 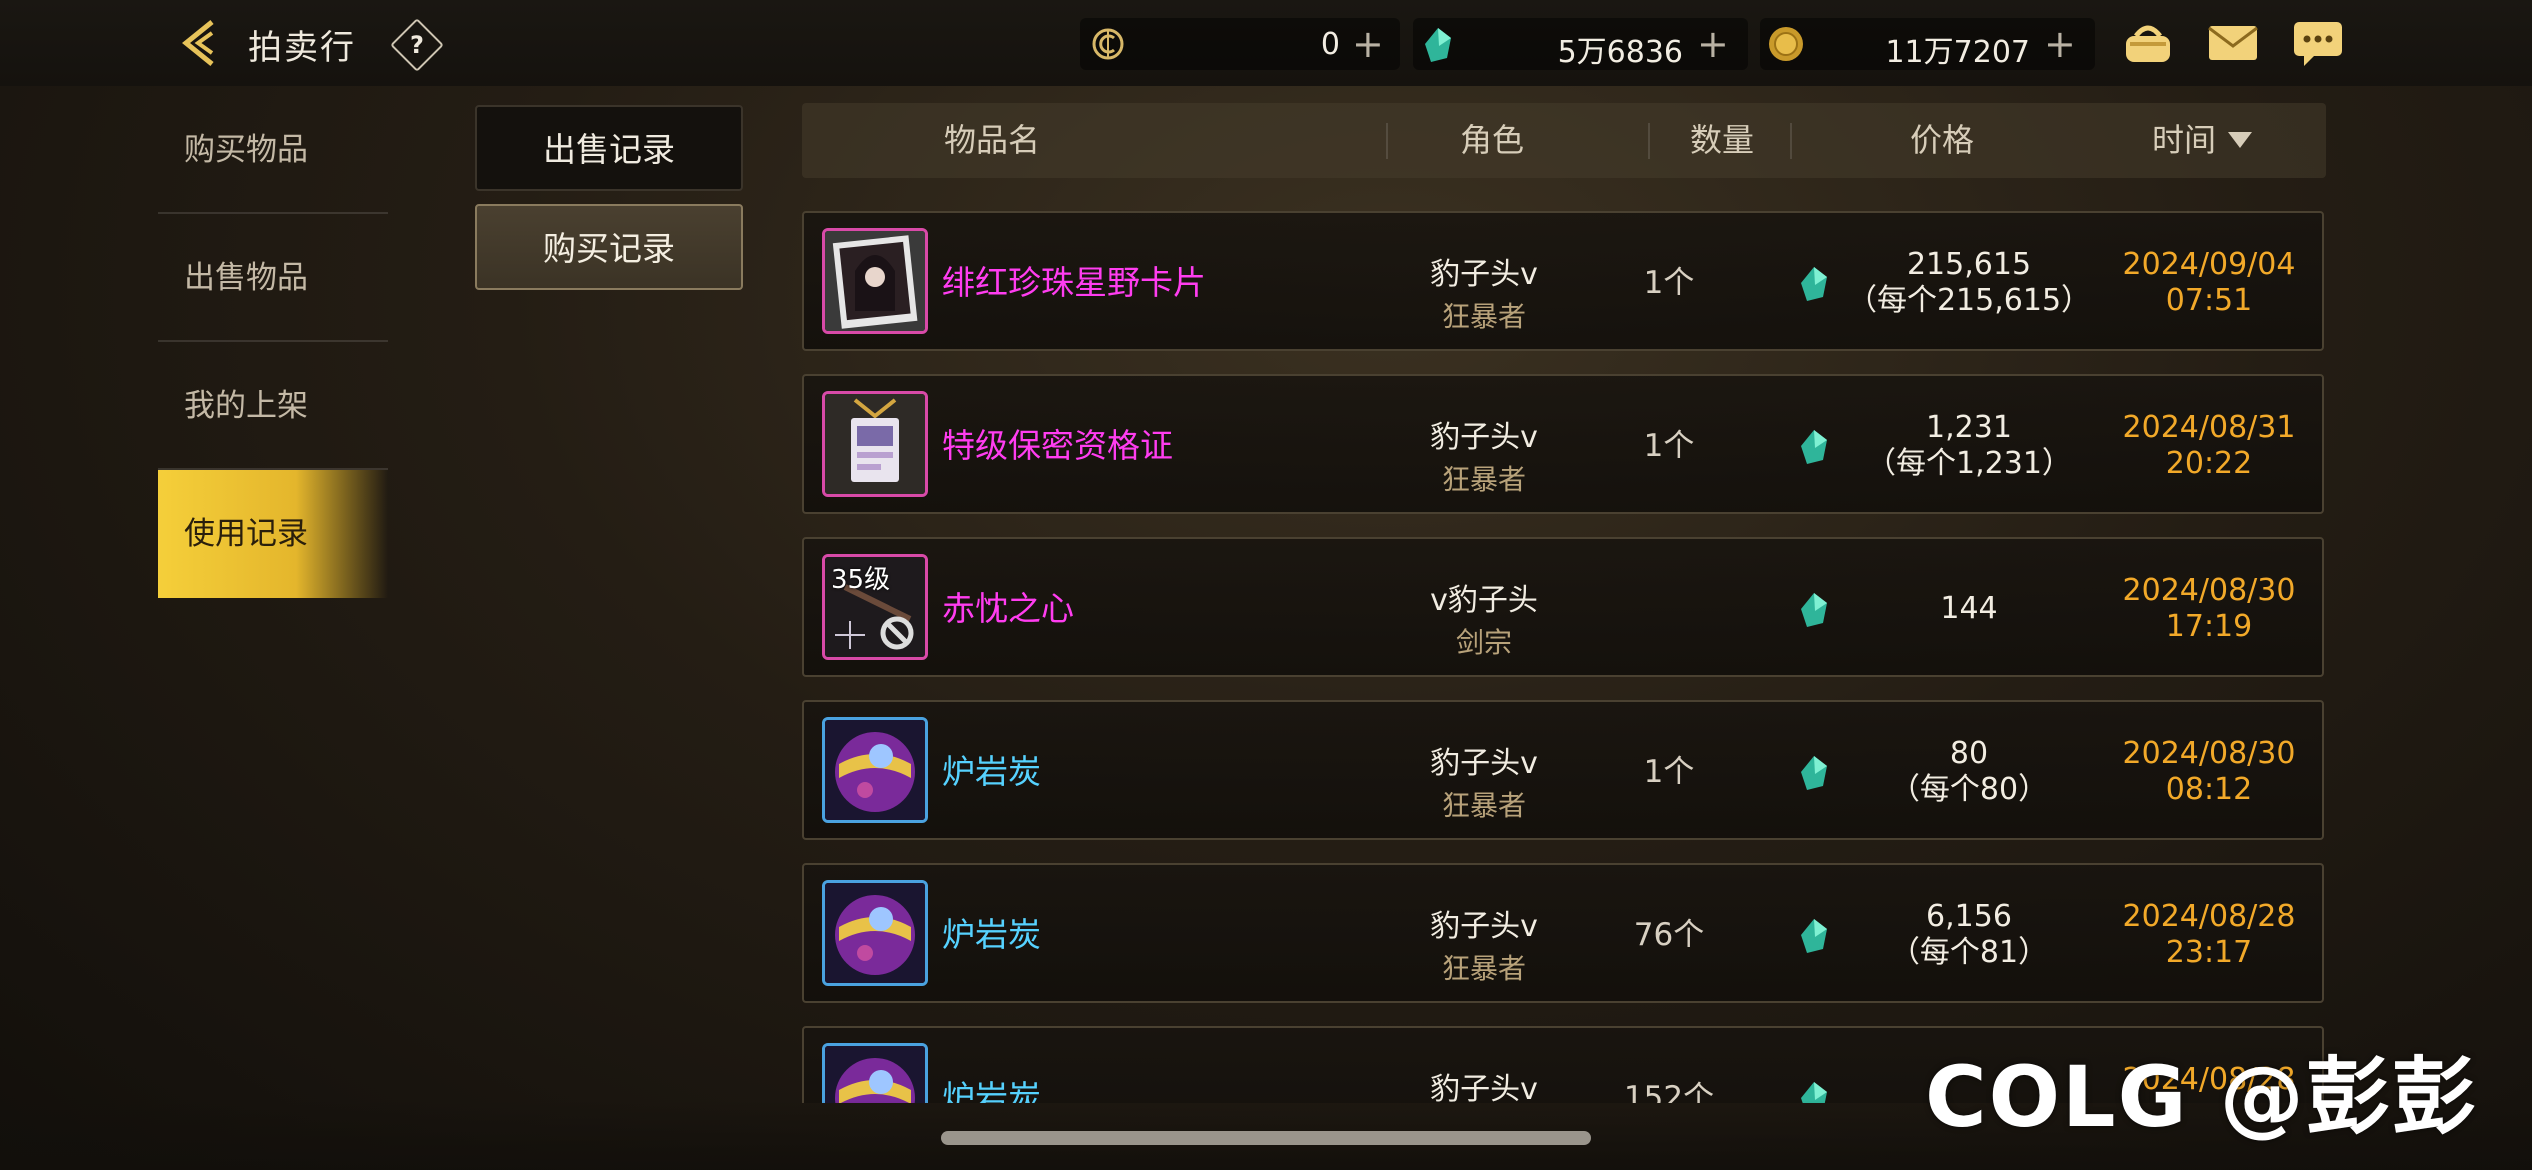 What do you see at coordinates (1969, 463) in the screenshot?
I see `unit-price: （每个1,231）` at bounding box center [1969, 463].